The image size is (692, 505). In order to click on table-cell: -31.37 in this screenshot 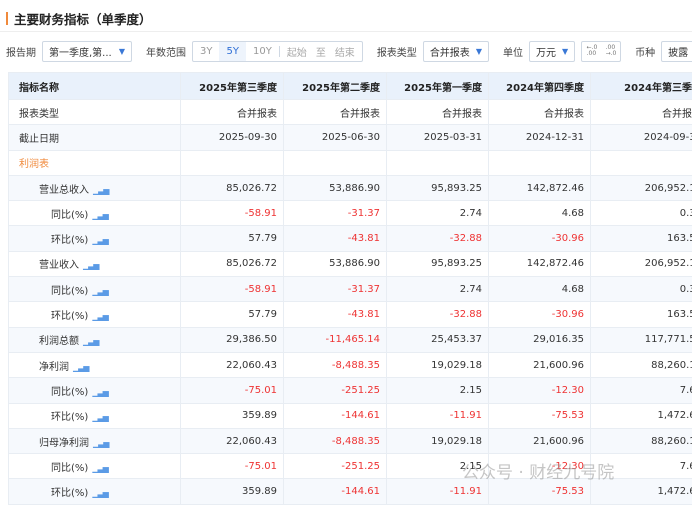, I will do `click(335, 289)`.